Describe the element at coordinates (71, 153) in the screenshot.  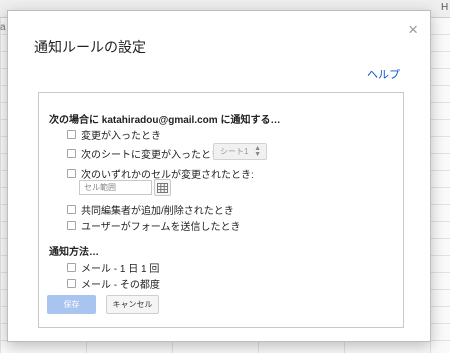
I see `sheet-change-checkbox` at that location.